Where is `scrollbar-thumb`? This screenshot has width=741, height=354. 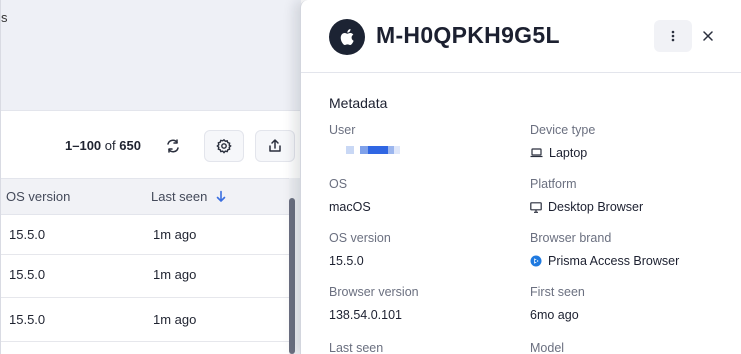 scrollbar-thumb is located at coordinates (292, 276).